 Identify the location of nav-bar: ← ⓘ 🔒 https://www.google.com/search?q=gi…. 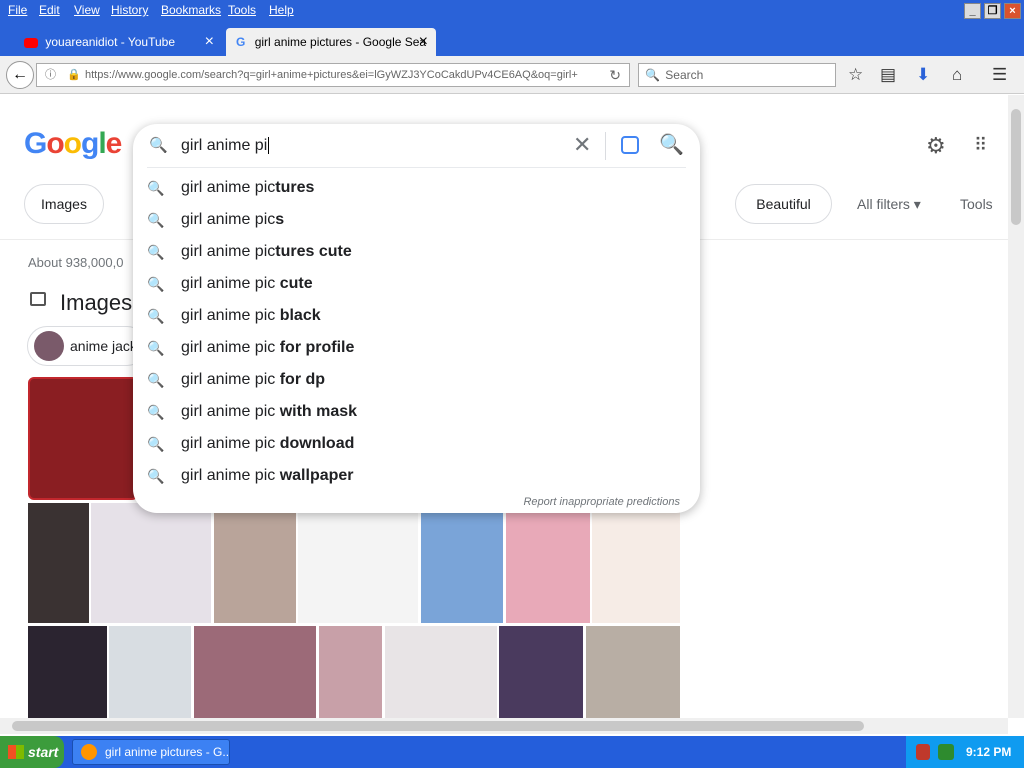
(512, 75).